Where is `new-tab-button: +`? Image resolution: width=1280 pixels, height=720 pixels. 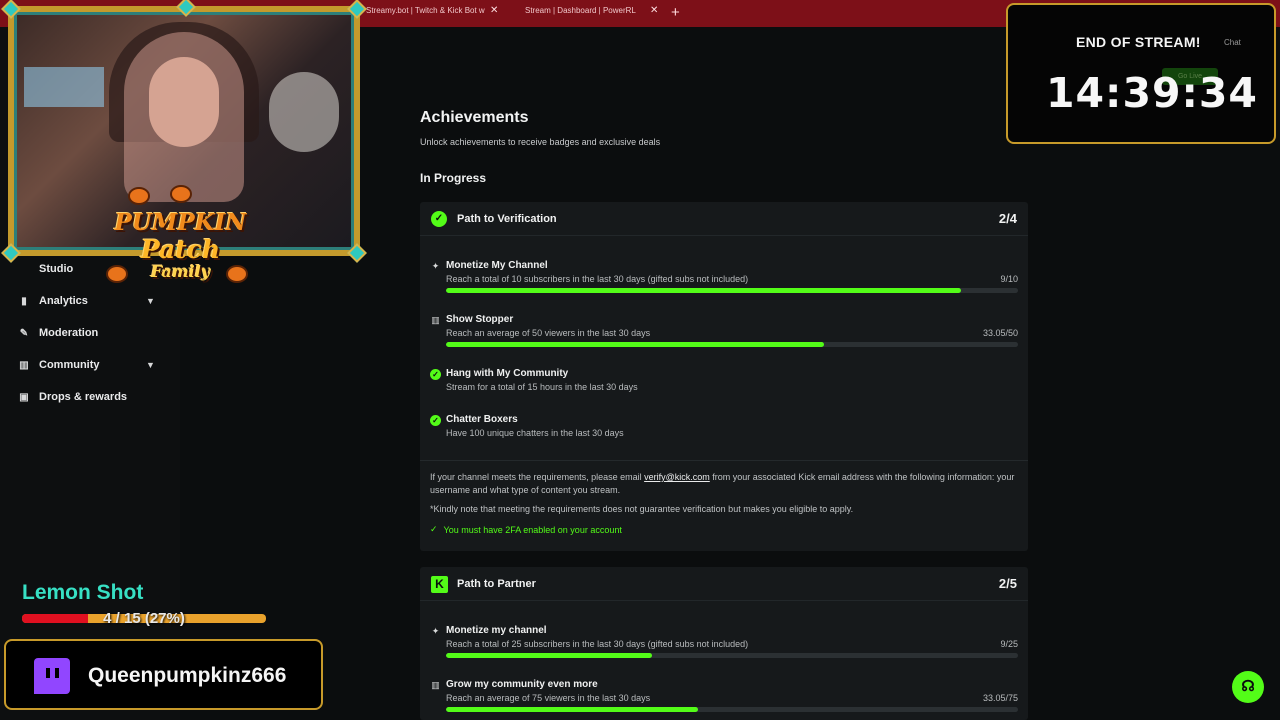 new-tab-button: + is located at coordinates (675, 12).